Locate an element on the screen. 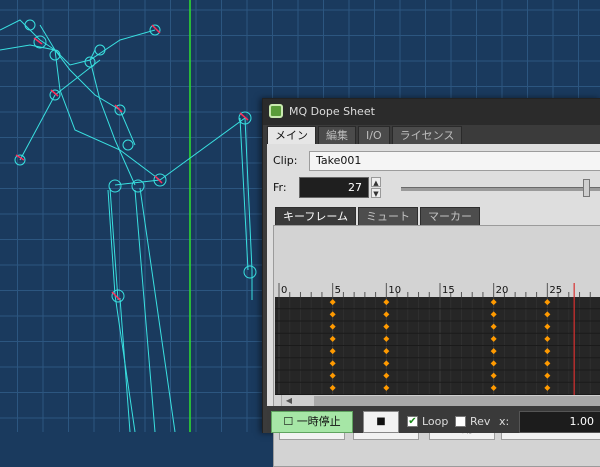 This screenshot has width=600, height=467. sub-tabs: キーフレーム ミュート マーカー is located at coordinates (378, 216).